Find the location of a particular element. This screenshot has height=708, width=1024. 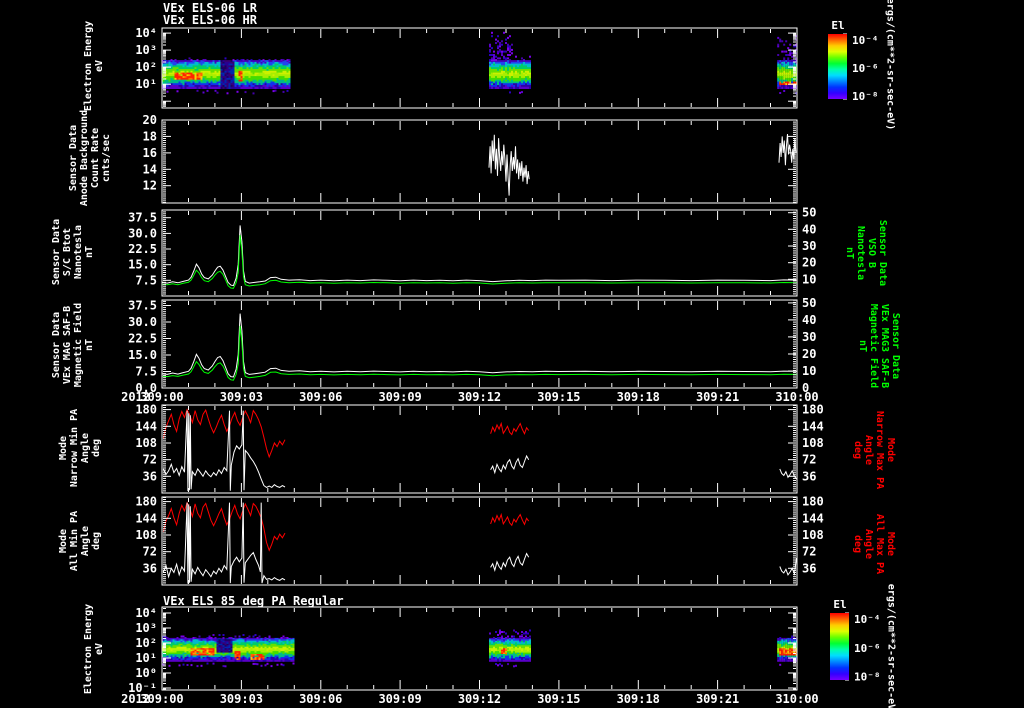

svg-text: 309:09 is located at coordinates (399, 699).